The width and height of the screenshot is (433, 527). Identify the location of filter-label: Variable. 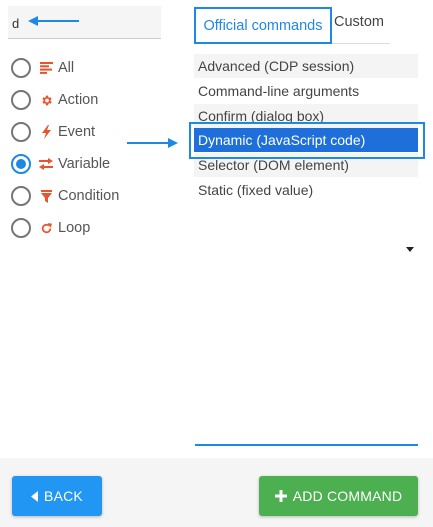
(84, 164).